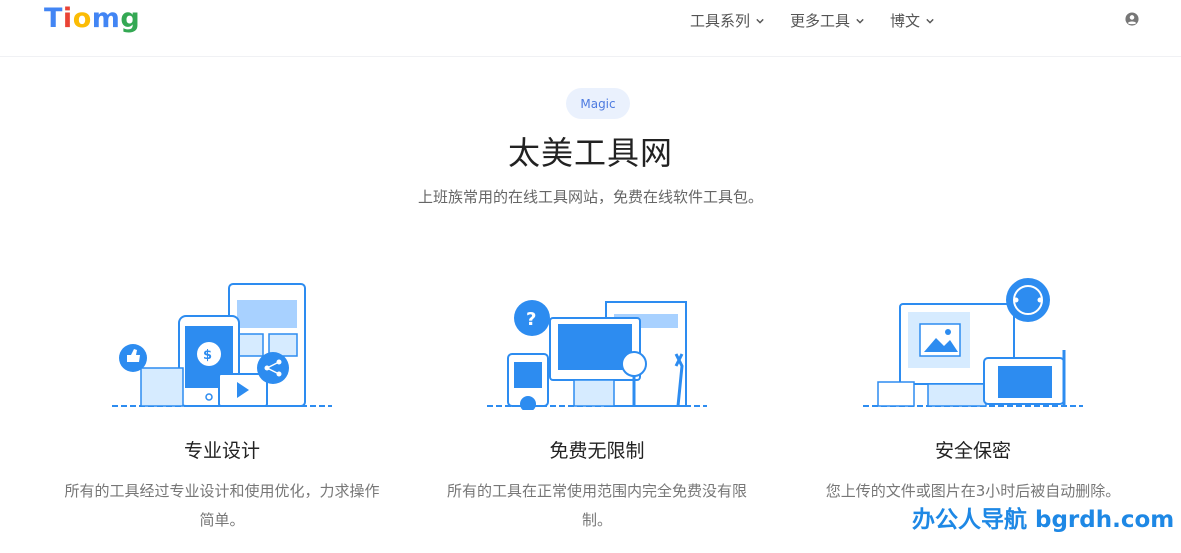 The height and width of the screenshot is (553, 1181). Describe the element at coordinates (598, 103) in the screenshot. I see `hero-tag: Magic` at that location.